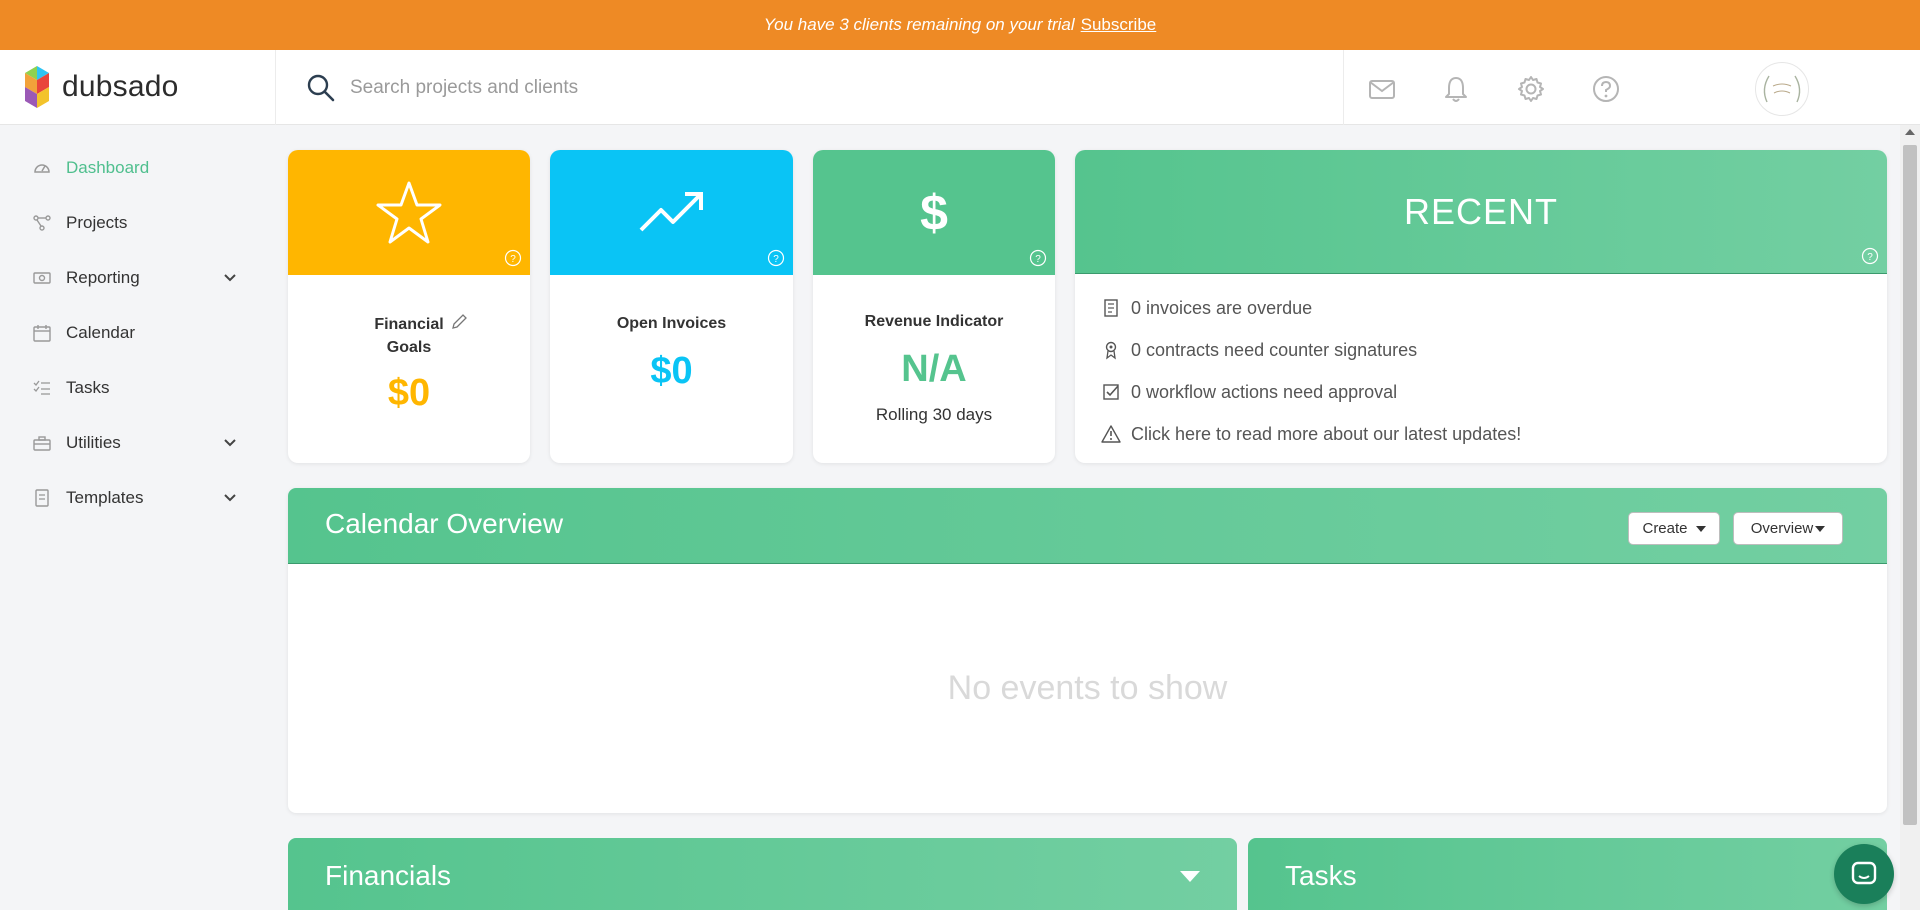 This screenshot has height=910, width=1920. What do you see at coordinates (444, 523) in the screenshot?
I see `calendar-title: Calendar Overview` at bounding box center [444, 523].